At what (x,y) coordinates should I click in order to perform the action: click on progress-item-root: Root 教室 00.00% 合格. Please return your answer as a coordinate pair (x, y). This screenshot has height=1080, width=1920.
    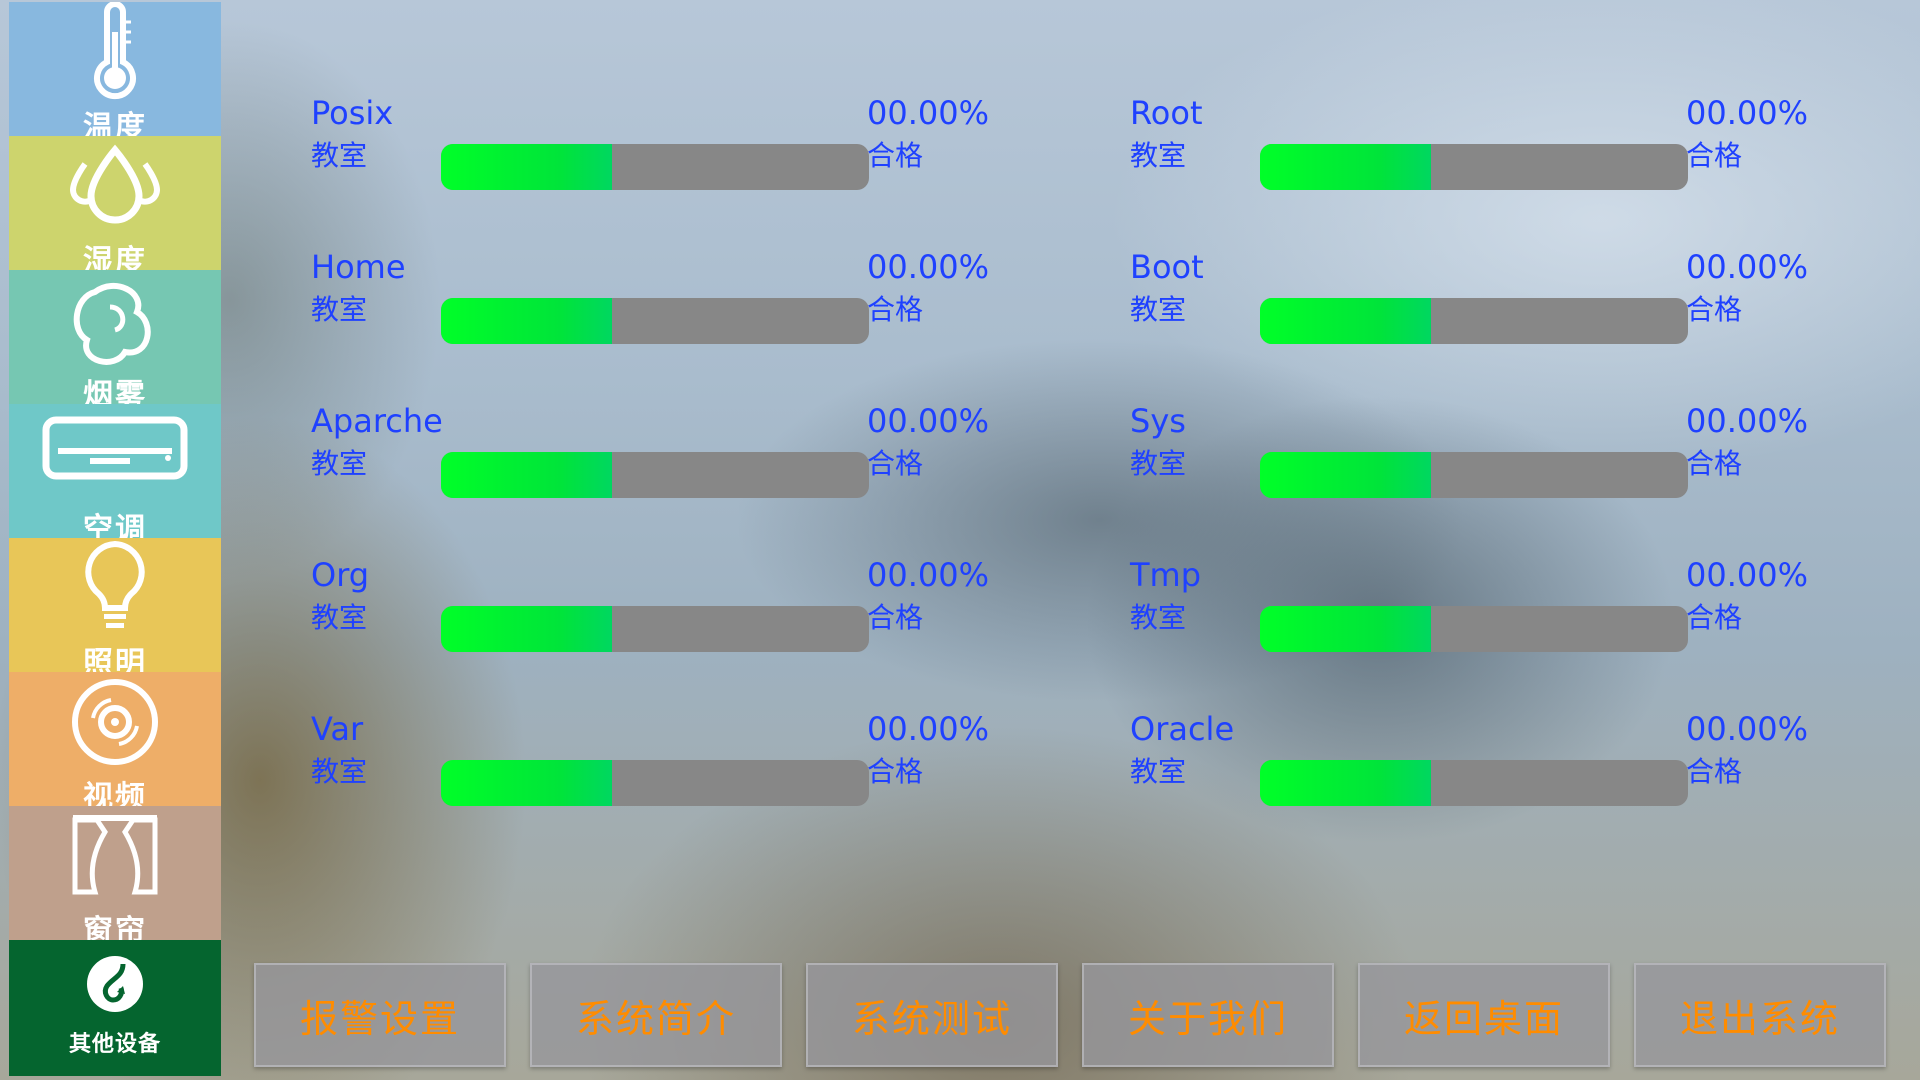
    Looking at the image, I should click on (1475, 149).